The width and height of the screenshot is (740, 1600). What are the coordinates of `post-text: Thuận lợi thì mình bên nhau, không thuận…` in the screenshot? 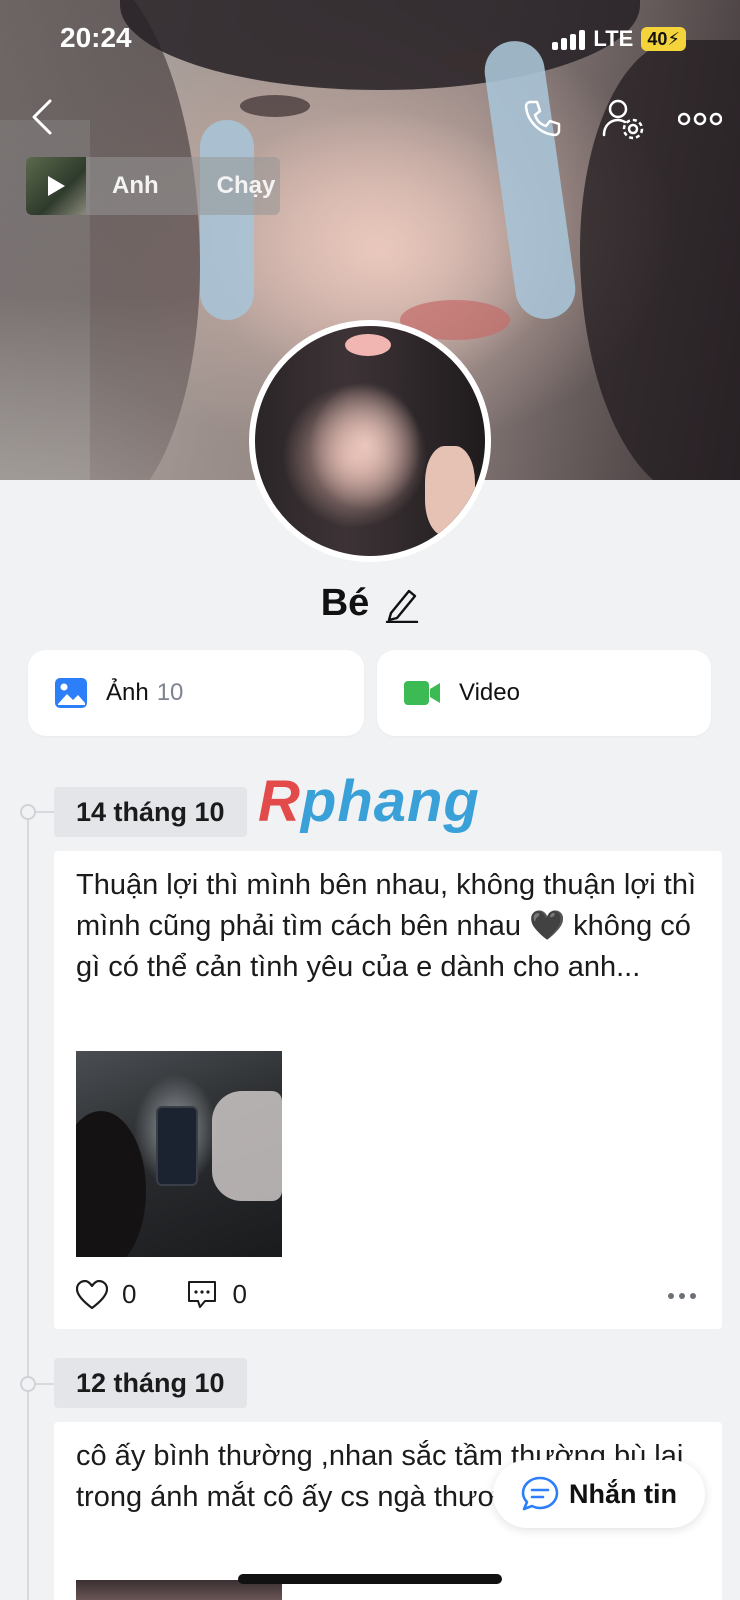 It's located at (386, 926).